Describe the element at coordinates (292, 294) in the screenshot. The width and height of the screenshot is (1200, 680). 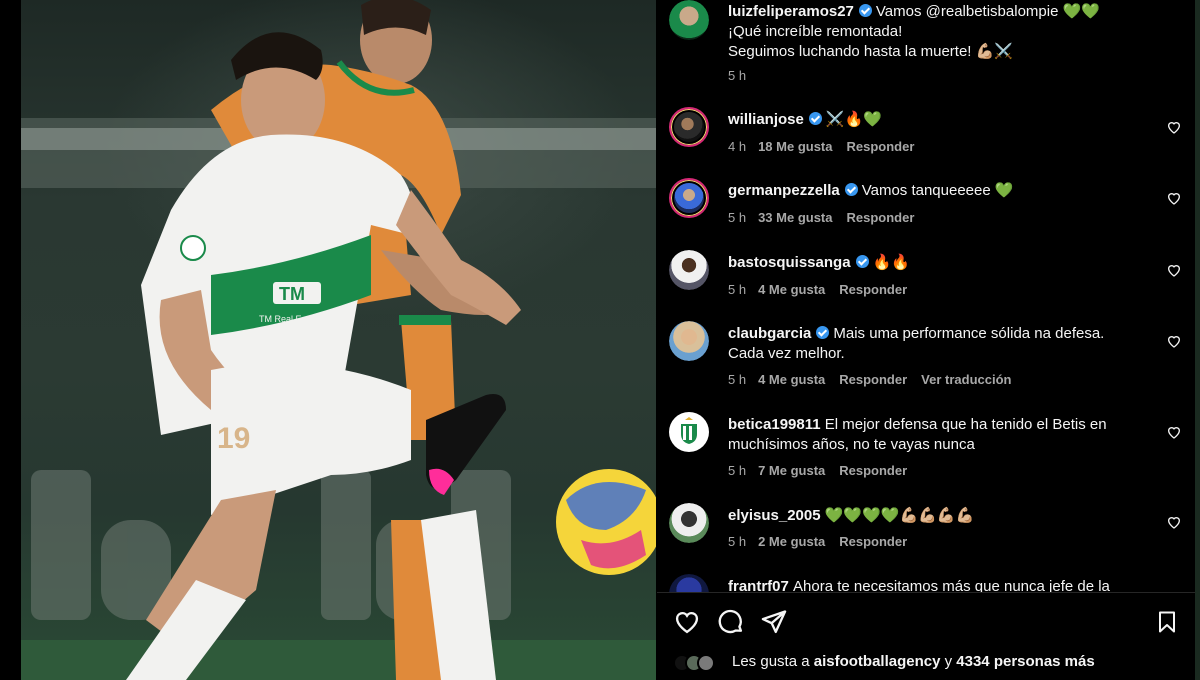
I see `shirt-sponsor: TM` at that location.